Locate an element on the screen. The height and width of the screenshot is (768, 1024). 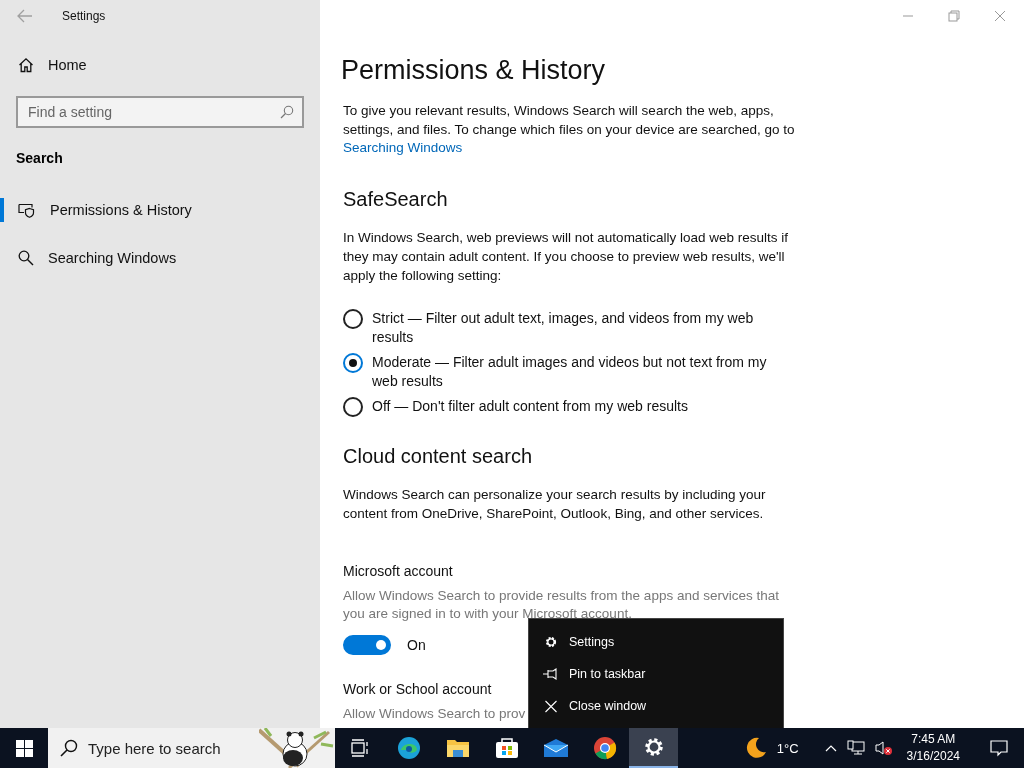
section-heading: SafeSearch is located at coordinates (396, 200).